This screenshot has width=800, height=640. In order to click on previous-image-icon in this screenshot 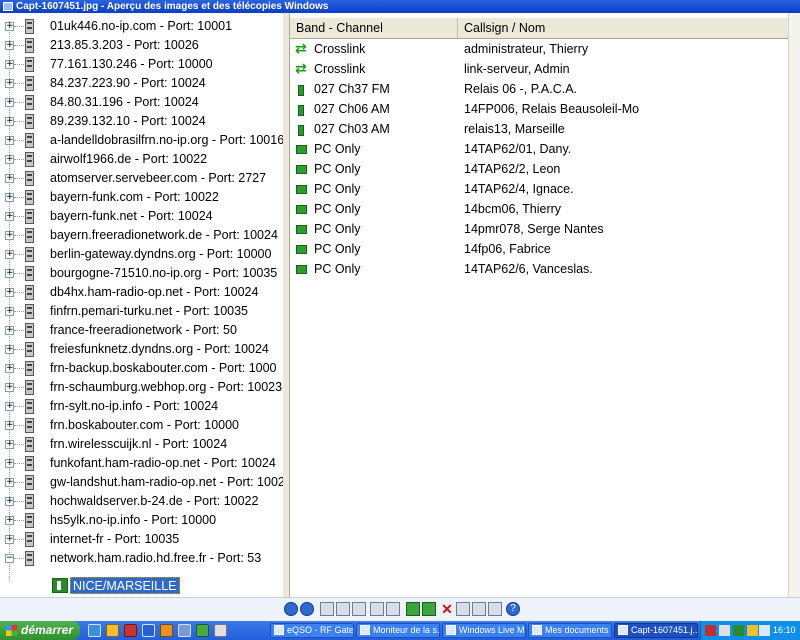, I will do `click(291, 609)`.